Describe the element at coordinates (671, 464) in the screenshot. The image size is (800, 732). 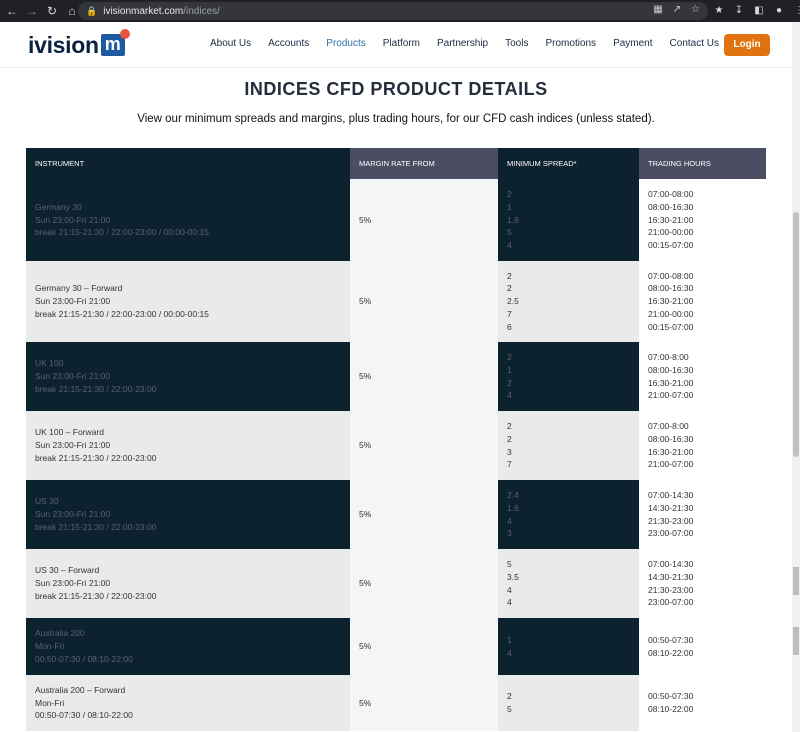
I see `trading-hours-cell-line: 21:00-07:00` at that location.